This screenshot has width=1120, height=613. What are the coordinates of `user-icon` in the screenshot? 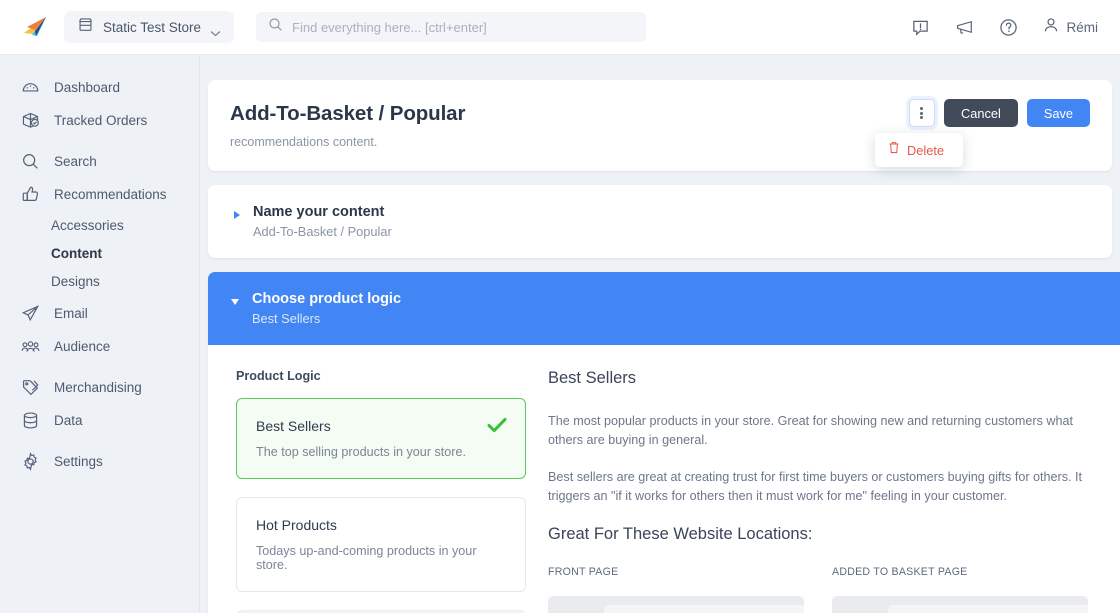 It's located at (1051, 27).